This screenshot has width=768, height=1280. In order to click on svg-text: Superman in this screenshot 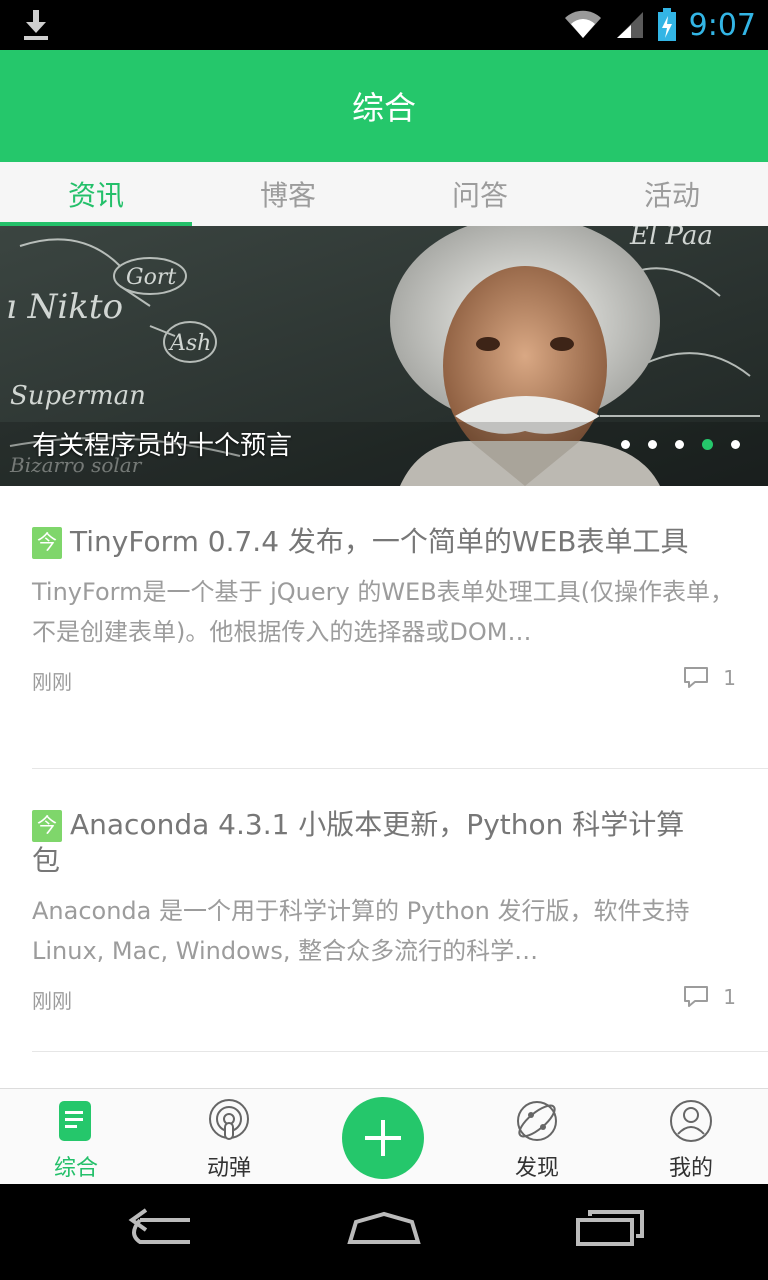, I will do `click(78, 396)`.